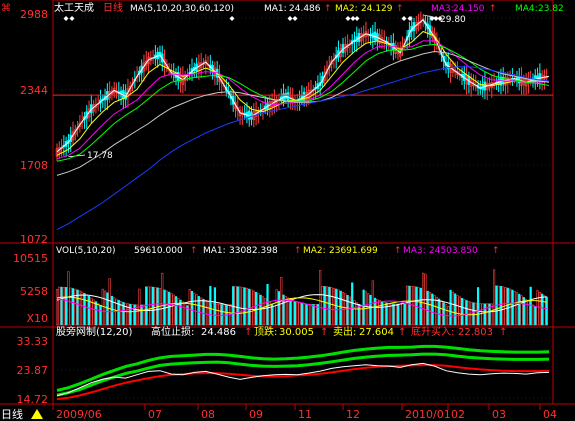 Image resolution: width=575 pixels, height=421 pixels. I want to click on ind-buy-label: 底升买入:, so click(432, 331).